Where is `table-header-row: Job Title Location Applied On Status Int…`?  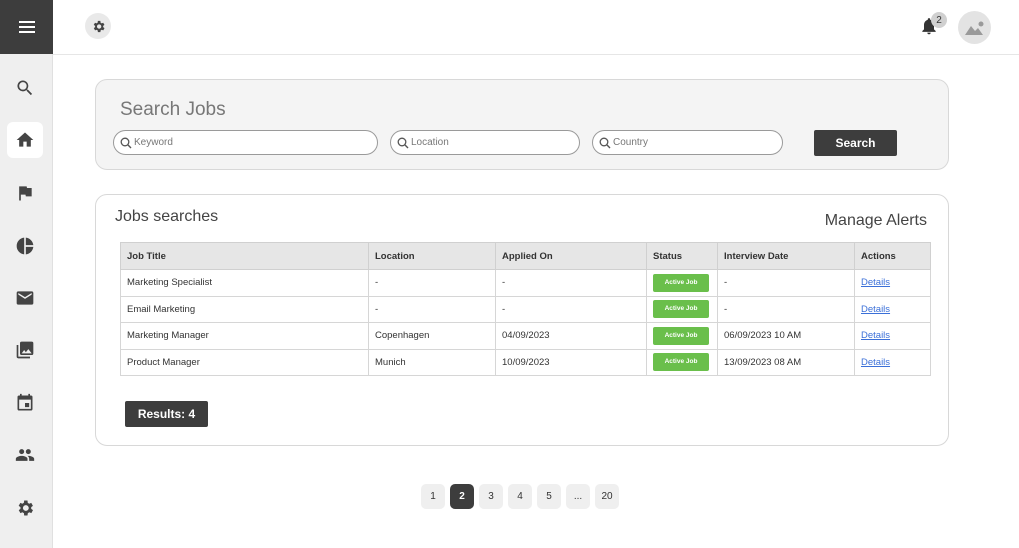 table-header-row: Job Title Location Applied On Status Int… is located at coordinates (525, 256).